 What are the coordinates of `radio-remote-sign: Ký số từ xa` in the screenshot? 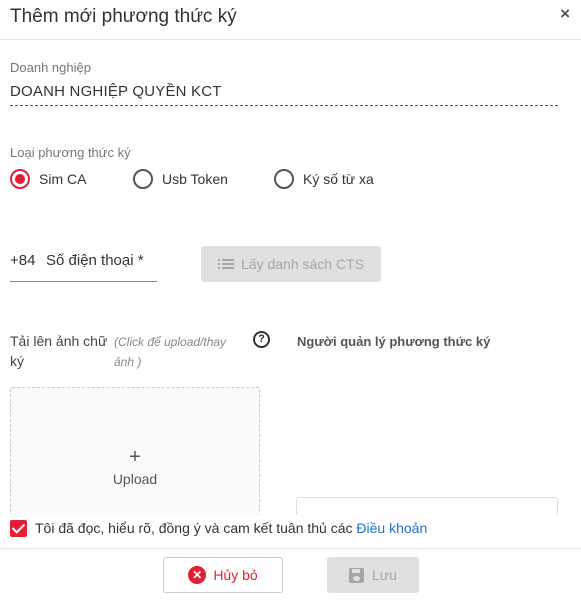 It's located at (324, 179).